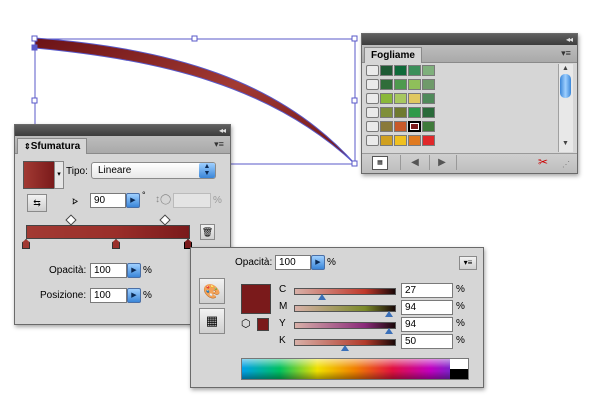 The width and height of the screenshot is (593, 405). Describe the element at coordinates (293, 262) in the screenshot. I see `color-opacity-input: 100` at that location.